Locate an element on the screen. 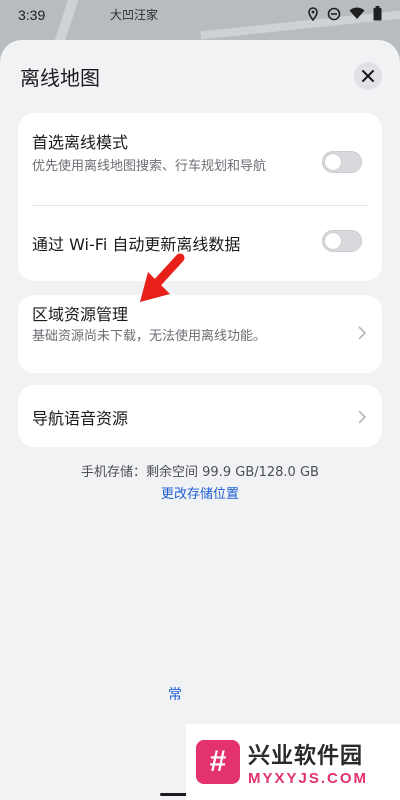 The height and width of the screenshot is (800, 400). nav-voice-title: 导航语音资源 is located at coordinates (80, 418).